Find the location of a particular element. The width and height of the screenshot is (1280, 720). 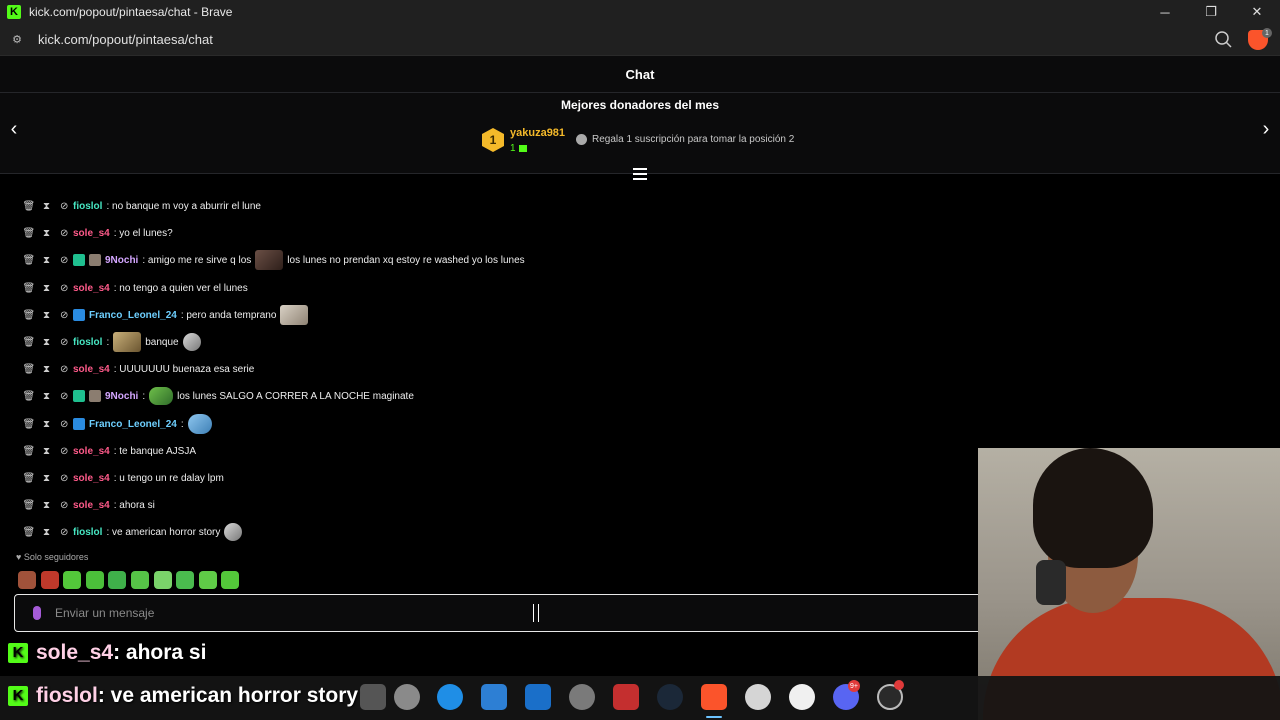

custom-badge is located at coordinates (95, 396).